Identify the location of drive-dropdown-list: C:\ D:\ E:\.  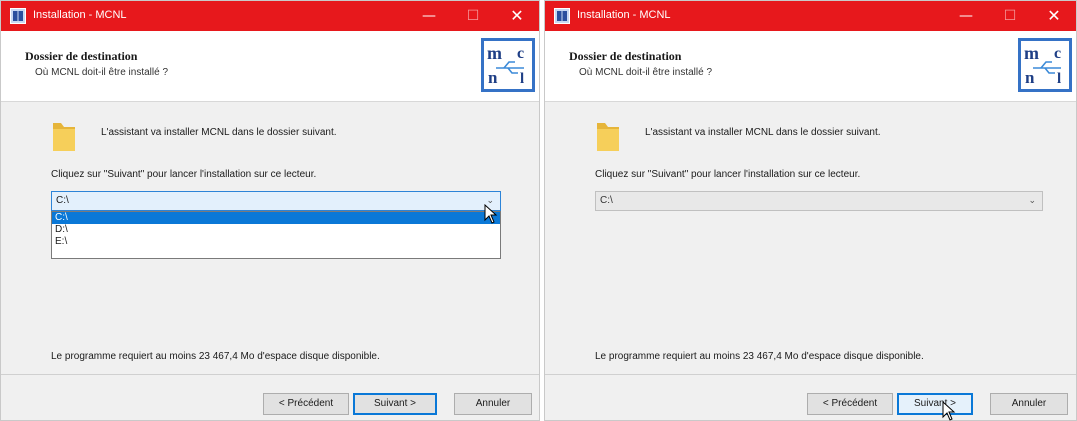
(276, 235).